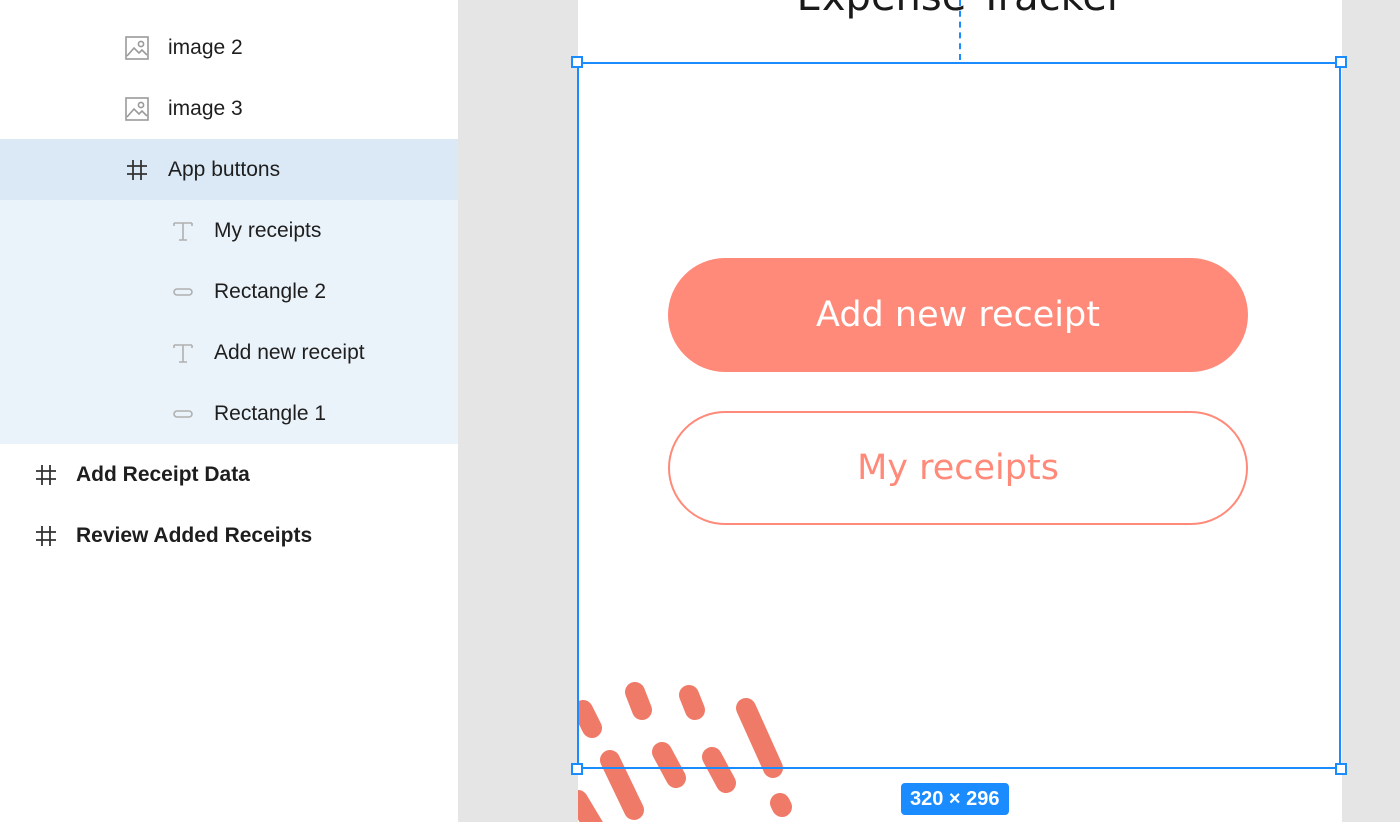 The width and height of the screenshot is (1400, 822). I want to click on layer-label: Rectangle 1, so click(270, 413).